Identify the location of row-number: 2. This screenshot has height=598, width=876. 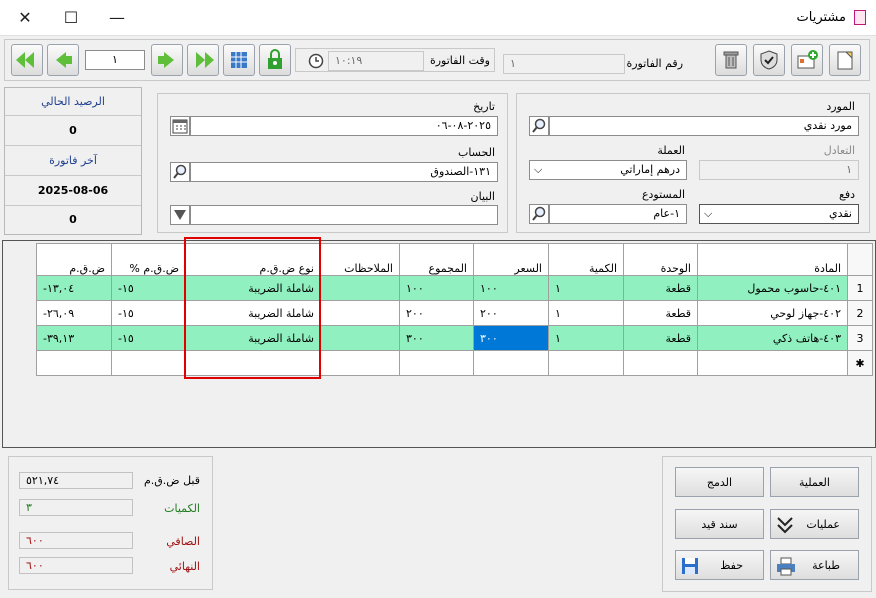
(860, 313).